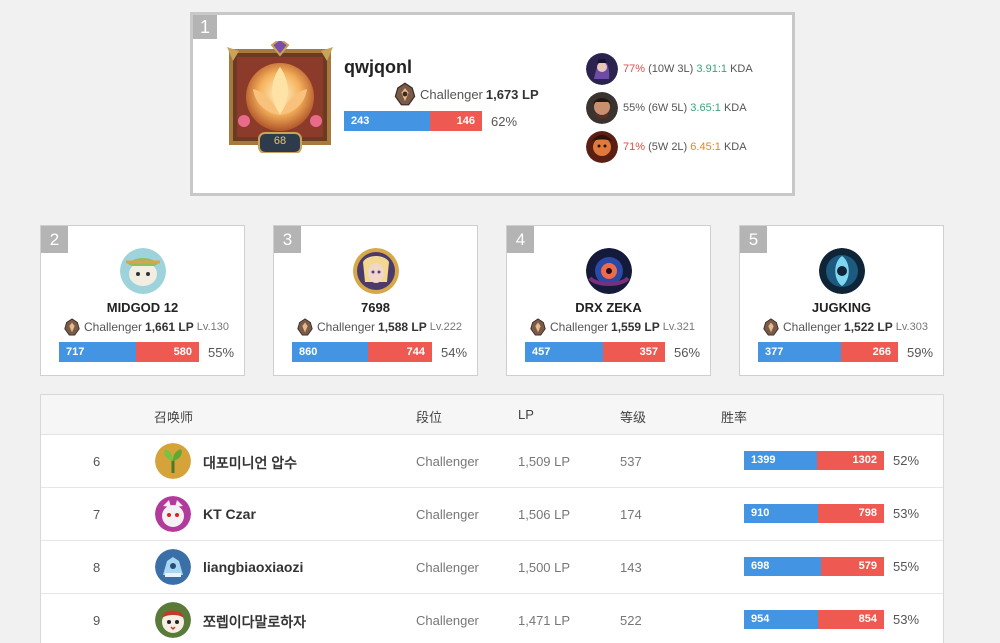  What do you see at coordinates (205, 27) in the screenshot?
I see `rank-badge: 1` at bounding box center [205, 27].